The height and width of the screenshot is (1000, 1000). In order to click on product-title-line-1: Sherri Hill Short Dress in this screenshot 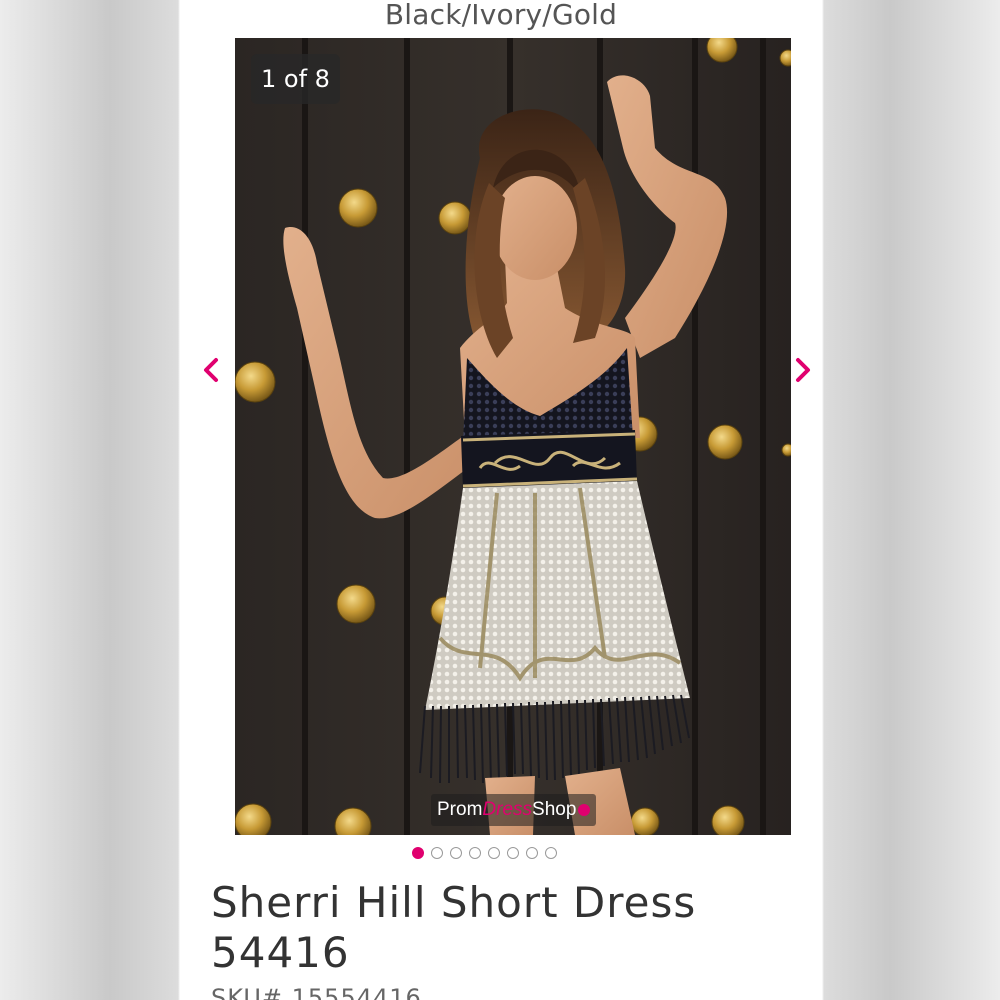, I will do `click(454, 902)`.